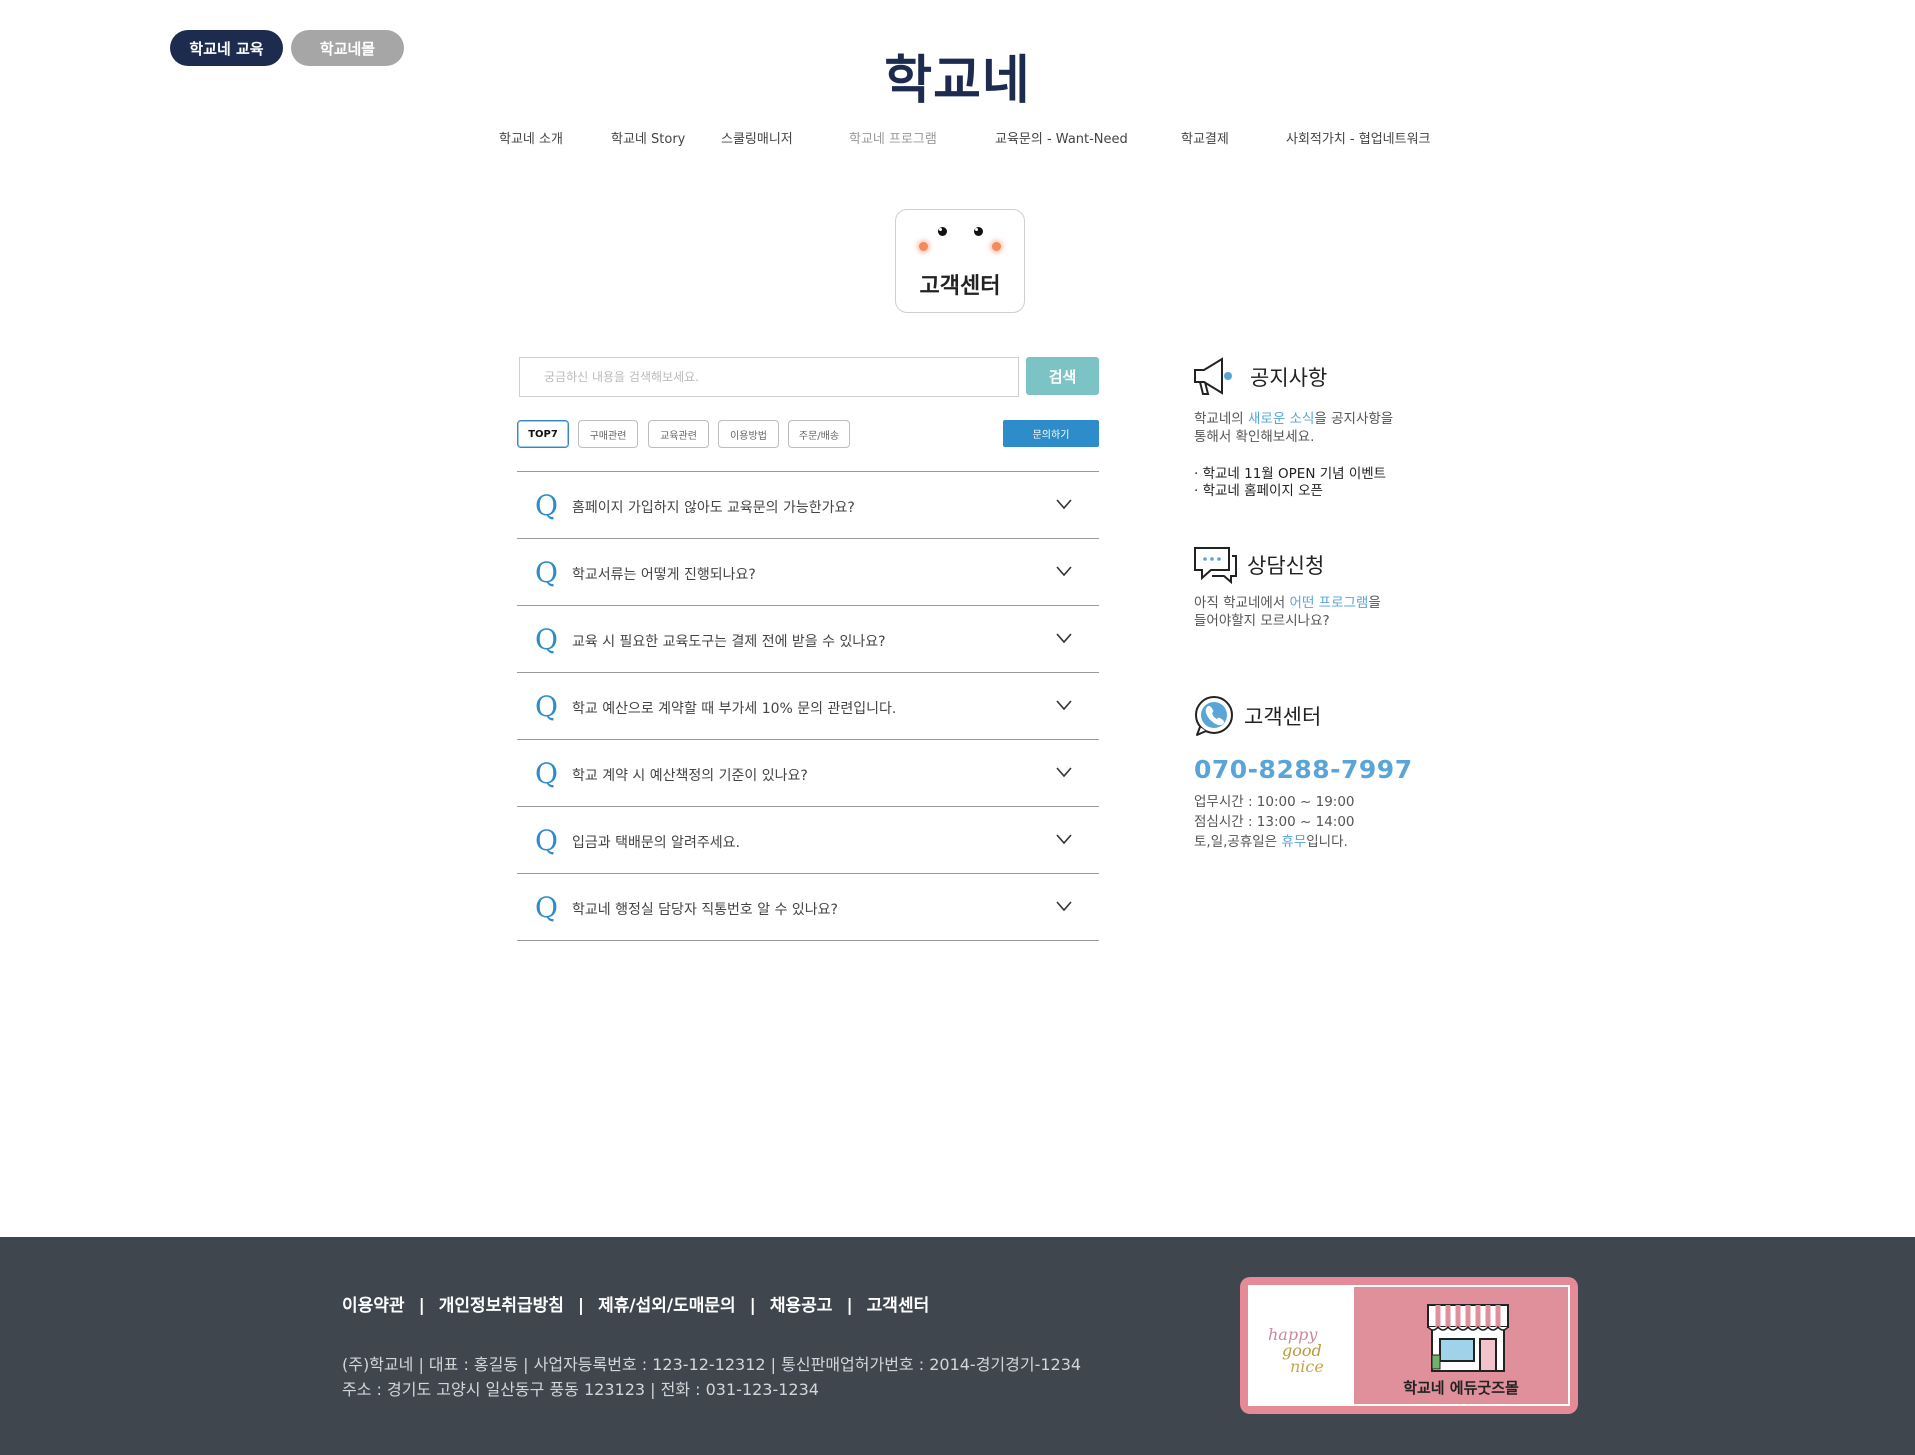  I want to click on nav-item-education-inquiry: 교육문의 - Want-Need, so click(1061, 137).